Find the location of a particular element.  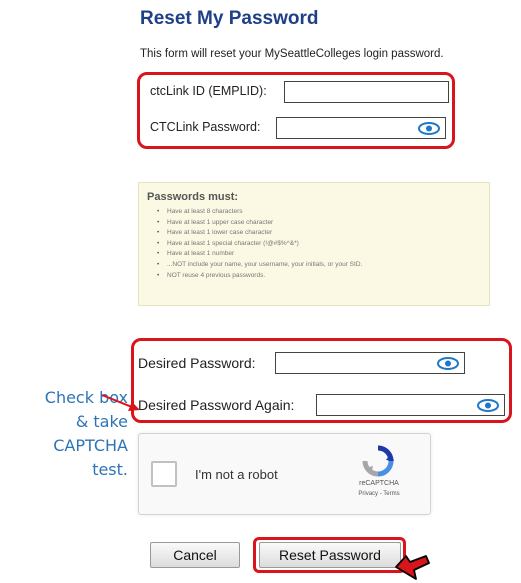

rule-item: Have at least 1 number is located at coordinates (319, 254).